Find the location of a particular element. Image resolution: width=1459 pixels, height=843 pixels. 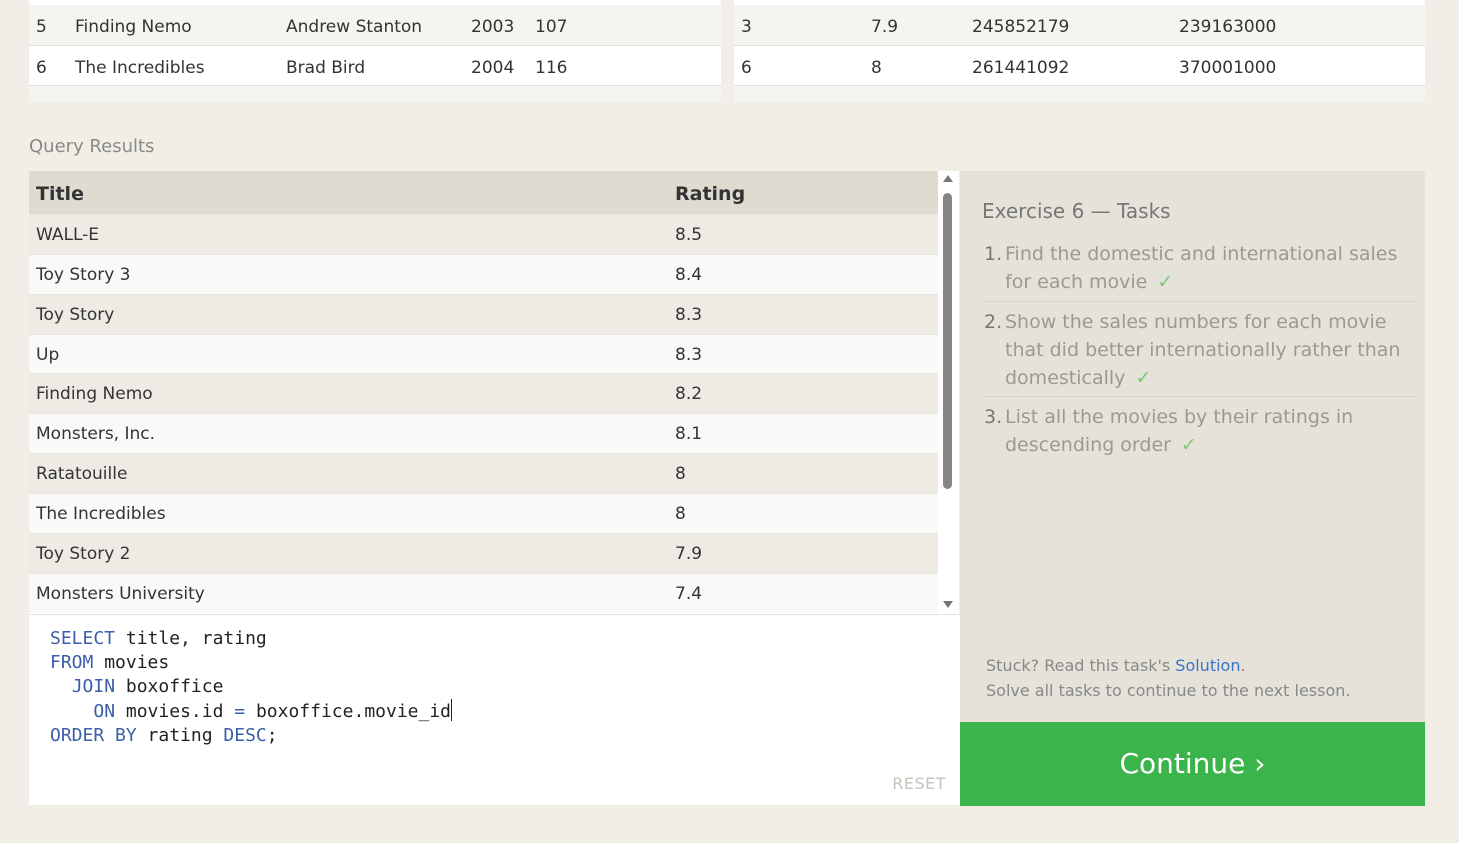

task-number: 1. is located at coordinates (993, 254).